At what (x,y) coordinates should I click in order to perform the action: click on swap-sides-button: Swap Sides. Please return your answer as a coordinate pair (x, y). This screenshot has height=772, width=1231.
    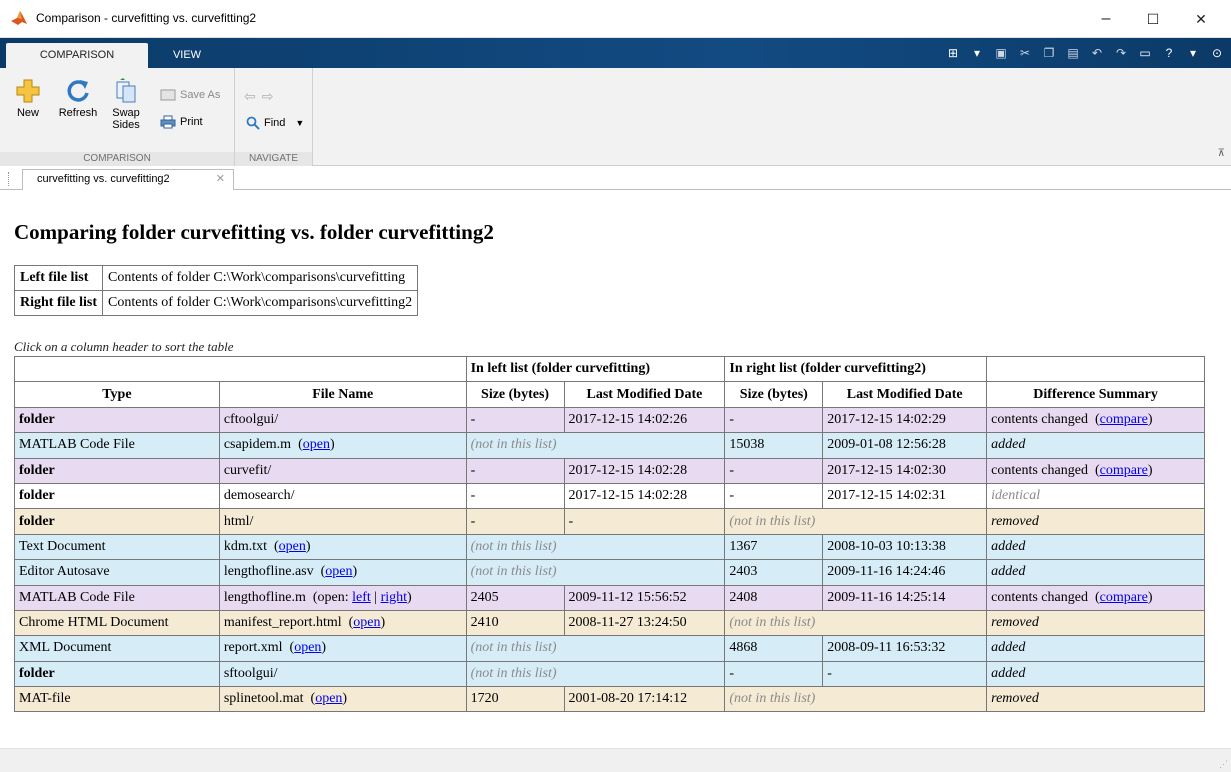
    Looking at the image, I should click on (126, 104).